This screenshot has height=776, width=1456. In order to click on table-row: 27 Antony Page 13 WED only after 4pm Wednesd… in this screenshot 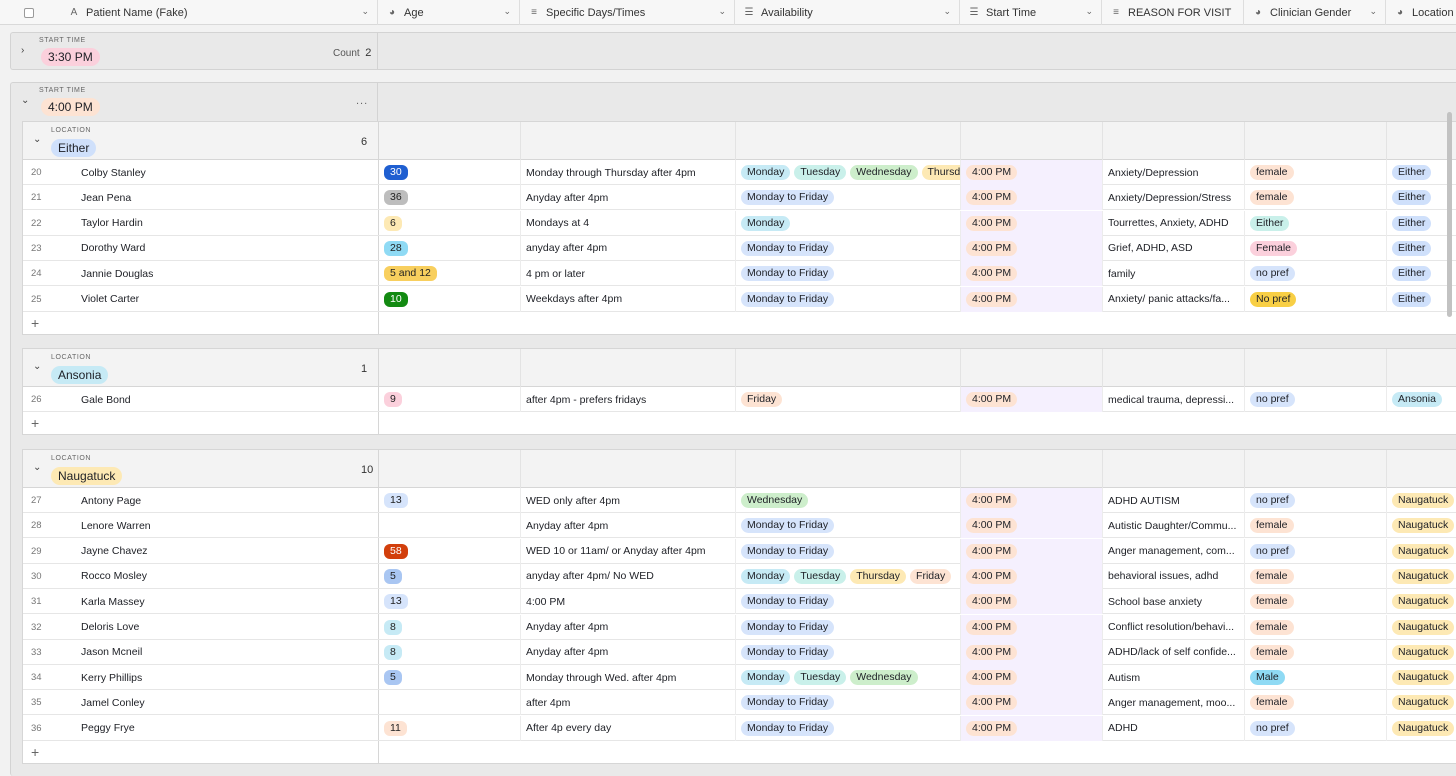, I will do `click(739, 500)`.